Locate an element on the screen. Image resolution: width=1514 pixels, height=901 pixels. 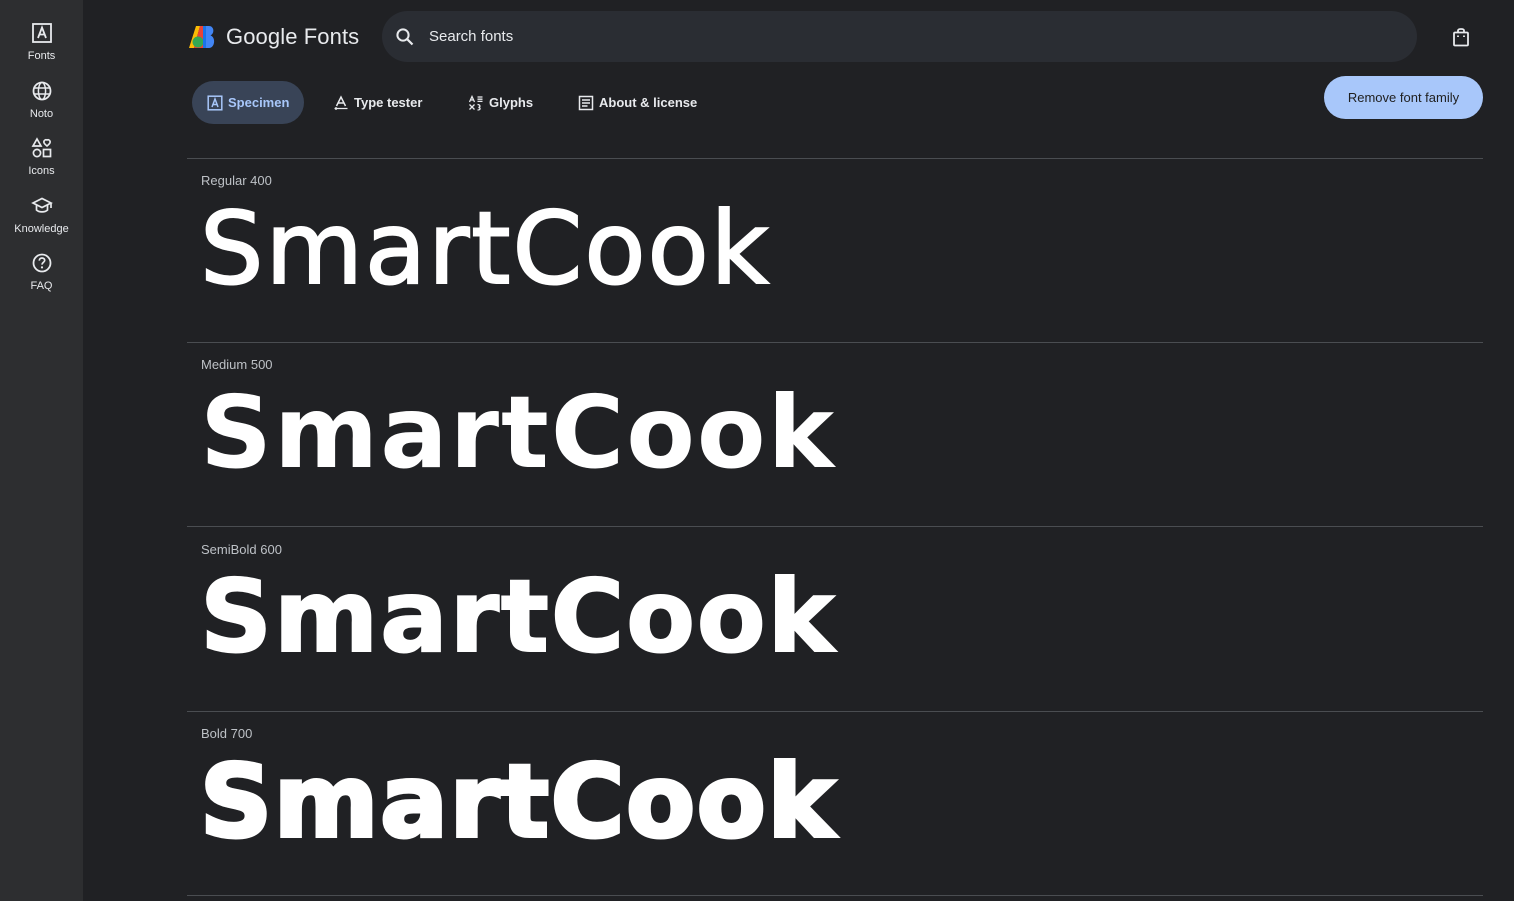
search-bar is located at coordinates (899, 36).